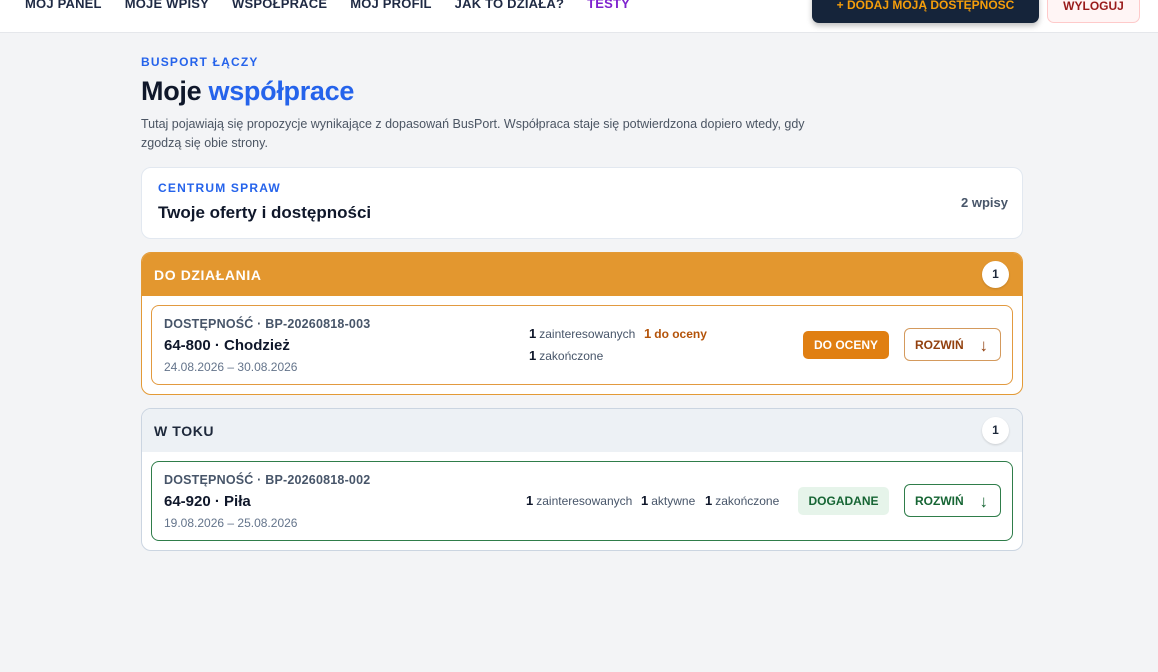  What do you see at coordinates (608, 6) in the screenshot?
I see `nav-link-tests: TESTY` at bounding box center [608, 6].